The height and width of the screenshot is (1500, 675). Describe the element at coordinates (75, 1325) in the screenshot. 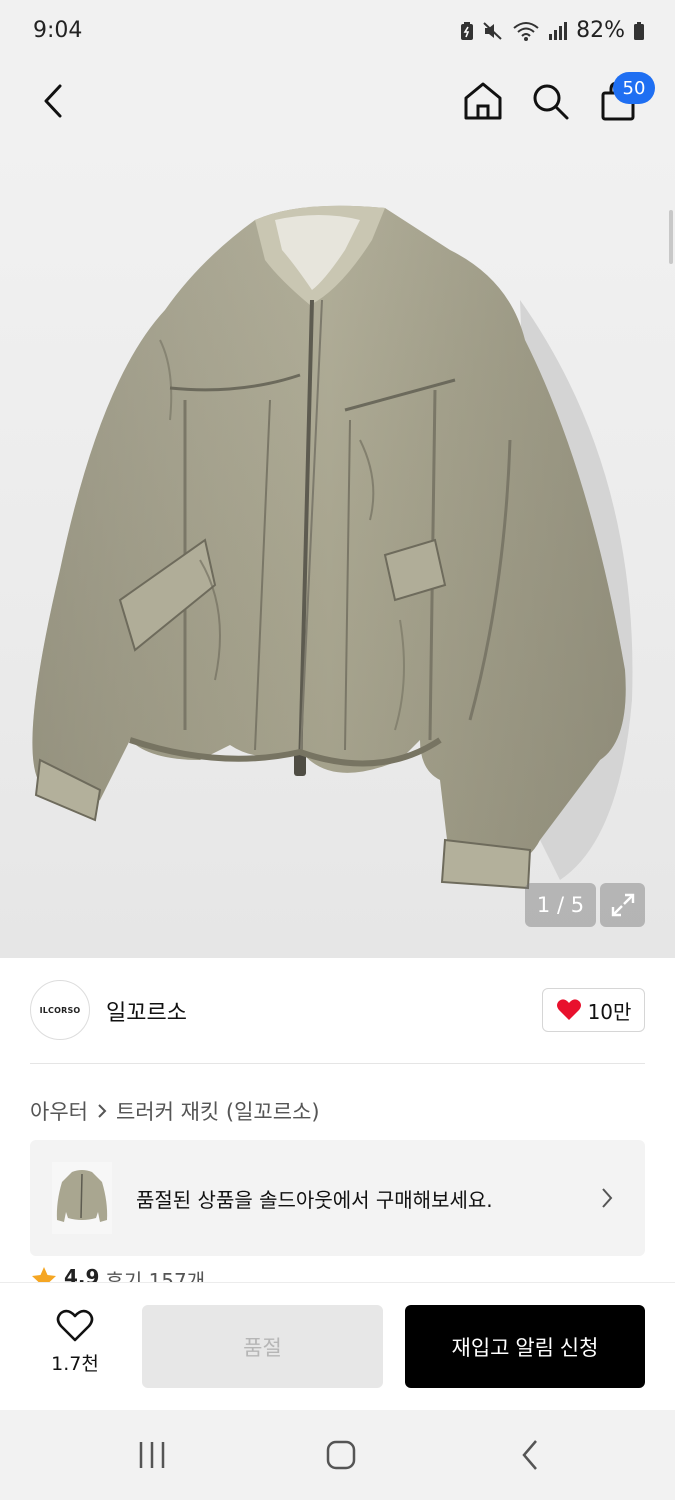

I see `heart-outline-icon` at that location.